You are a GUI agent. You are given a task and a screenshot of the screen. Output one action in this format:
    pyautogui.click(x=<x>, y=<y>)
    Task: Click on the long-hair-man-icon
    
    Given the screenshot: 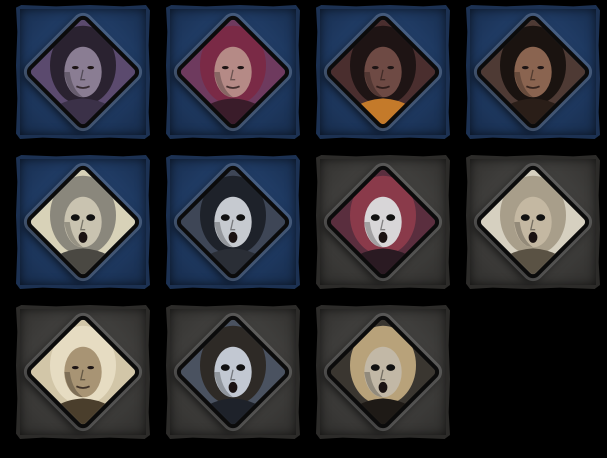 What is the action you would take?
    pyautogui.click(x=233, y=72)
    